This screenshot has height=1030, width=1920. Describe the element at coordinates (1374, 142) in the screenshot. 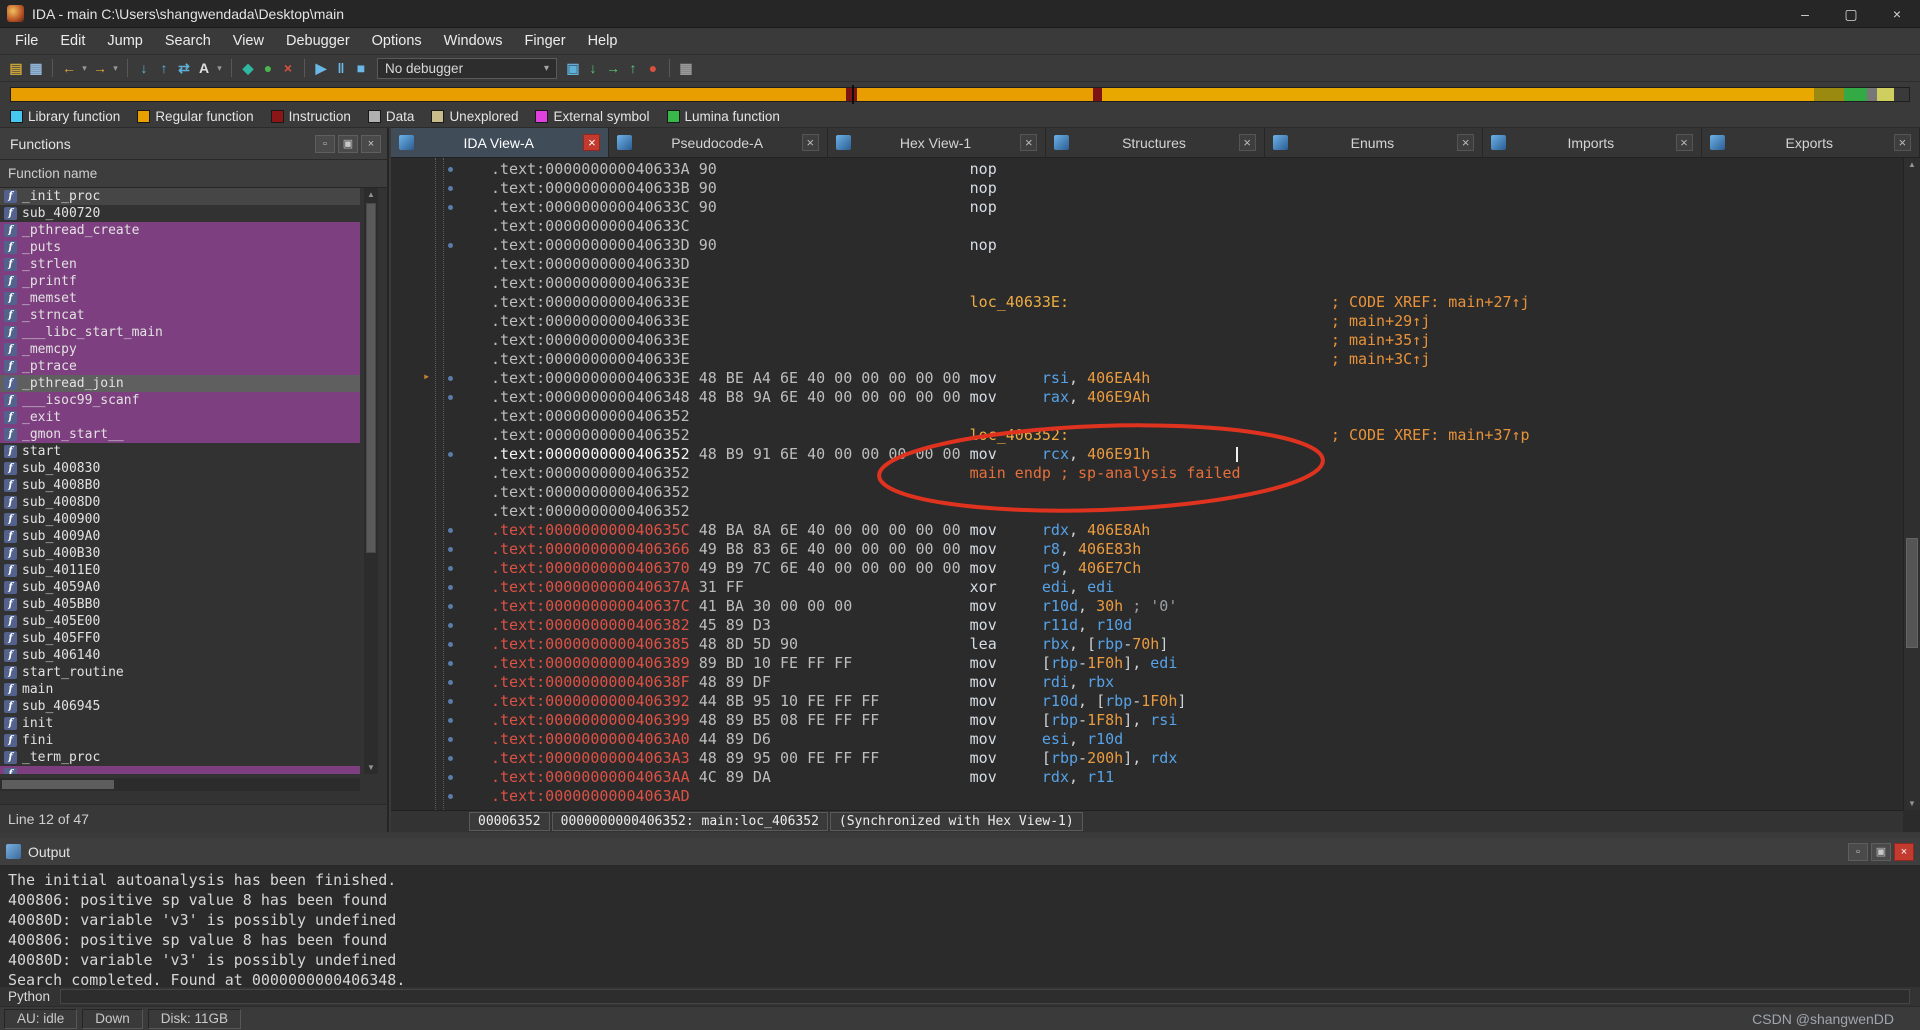

I see `tab-enums: Enums ×` at that location.